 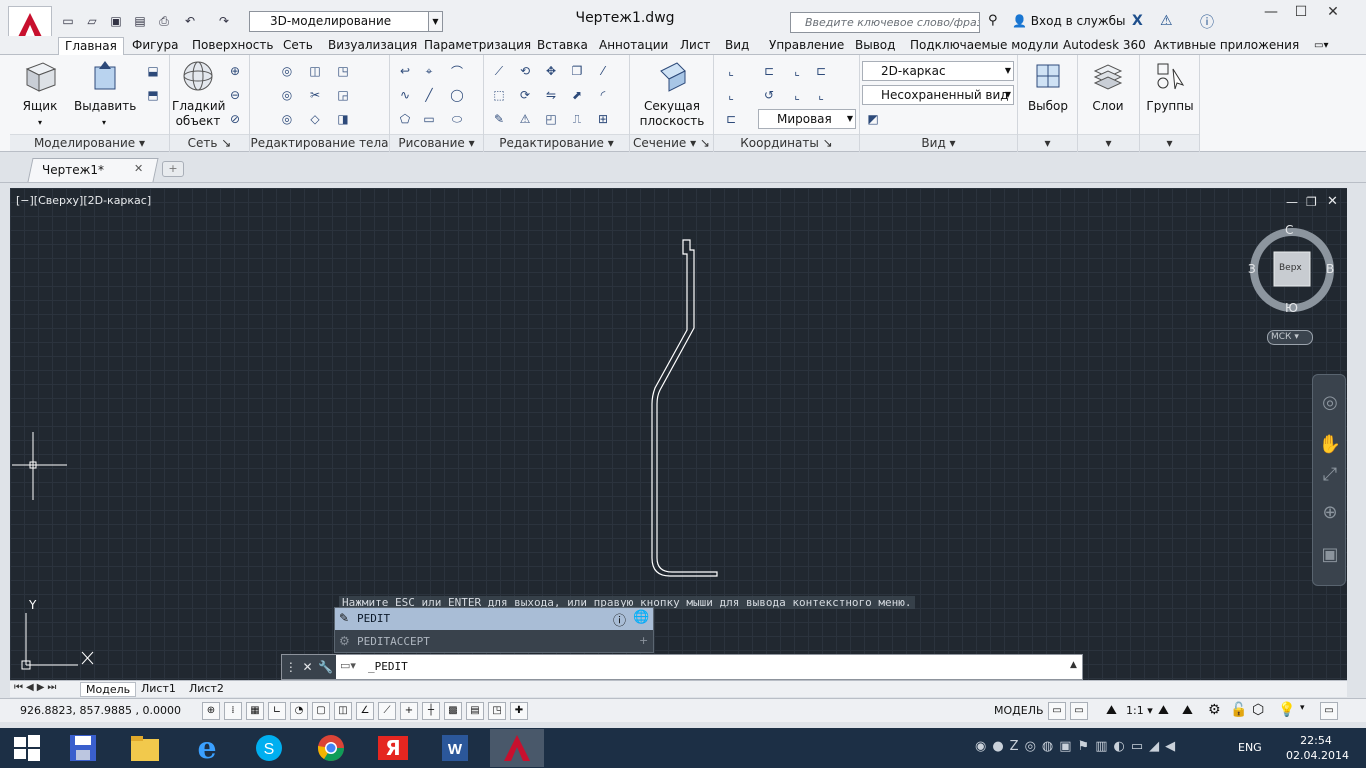 What do you see at coordinates (525, 95) in the screenshot?
I see `rotate-icon: ⟳` at bounding box center [525, 95].